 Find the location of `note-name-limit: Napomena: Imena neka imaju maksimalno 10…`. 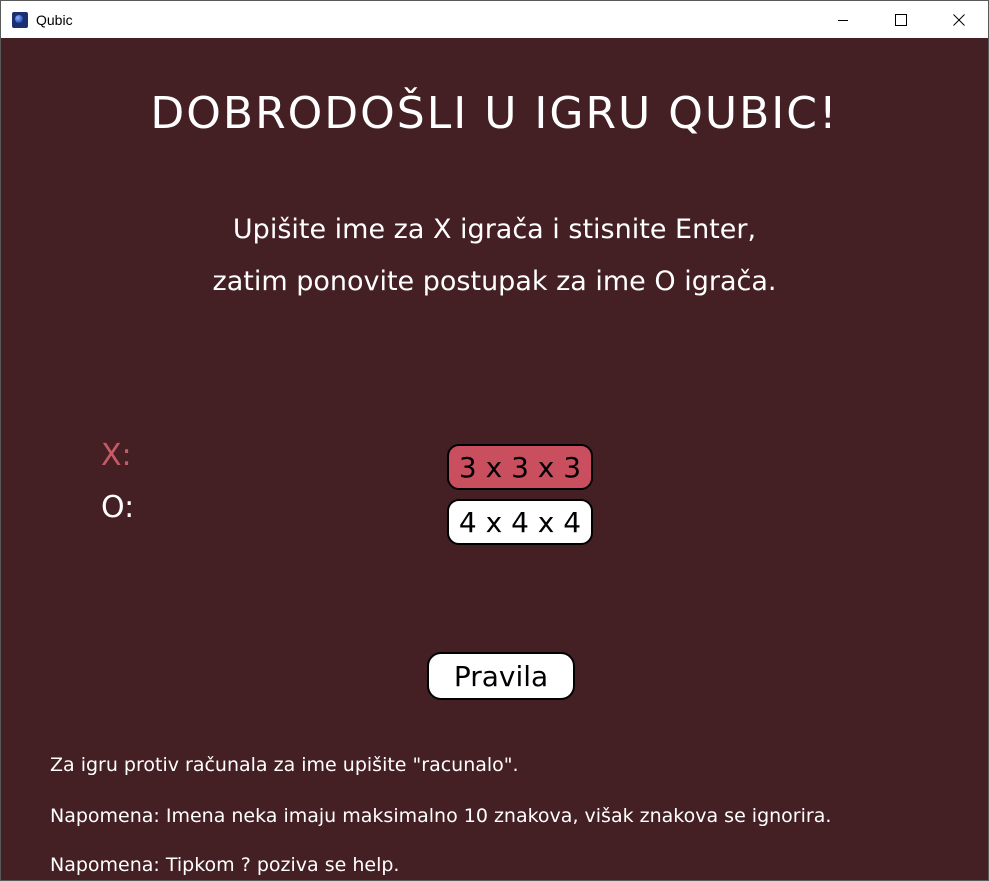

note-name-limit: Napomena: Imena neka imaju maksimalno 10… is located at coordinates (441, 816).